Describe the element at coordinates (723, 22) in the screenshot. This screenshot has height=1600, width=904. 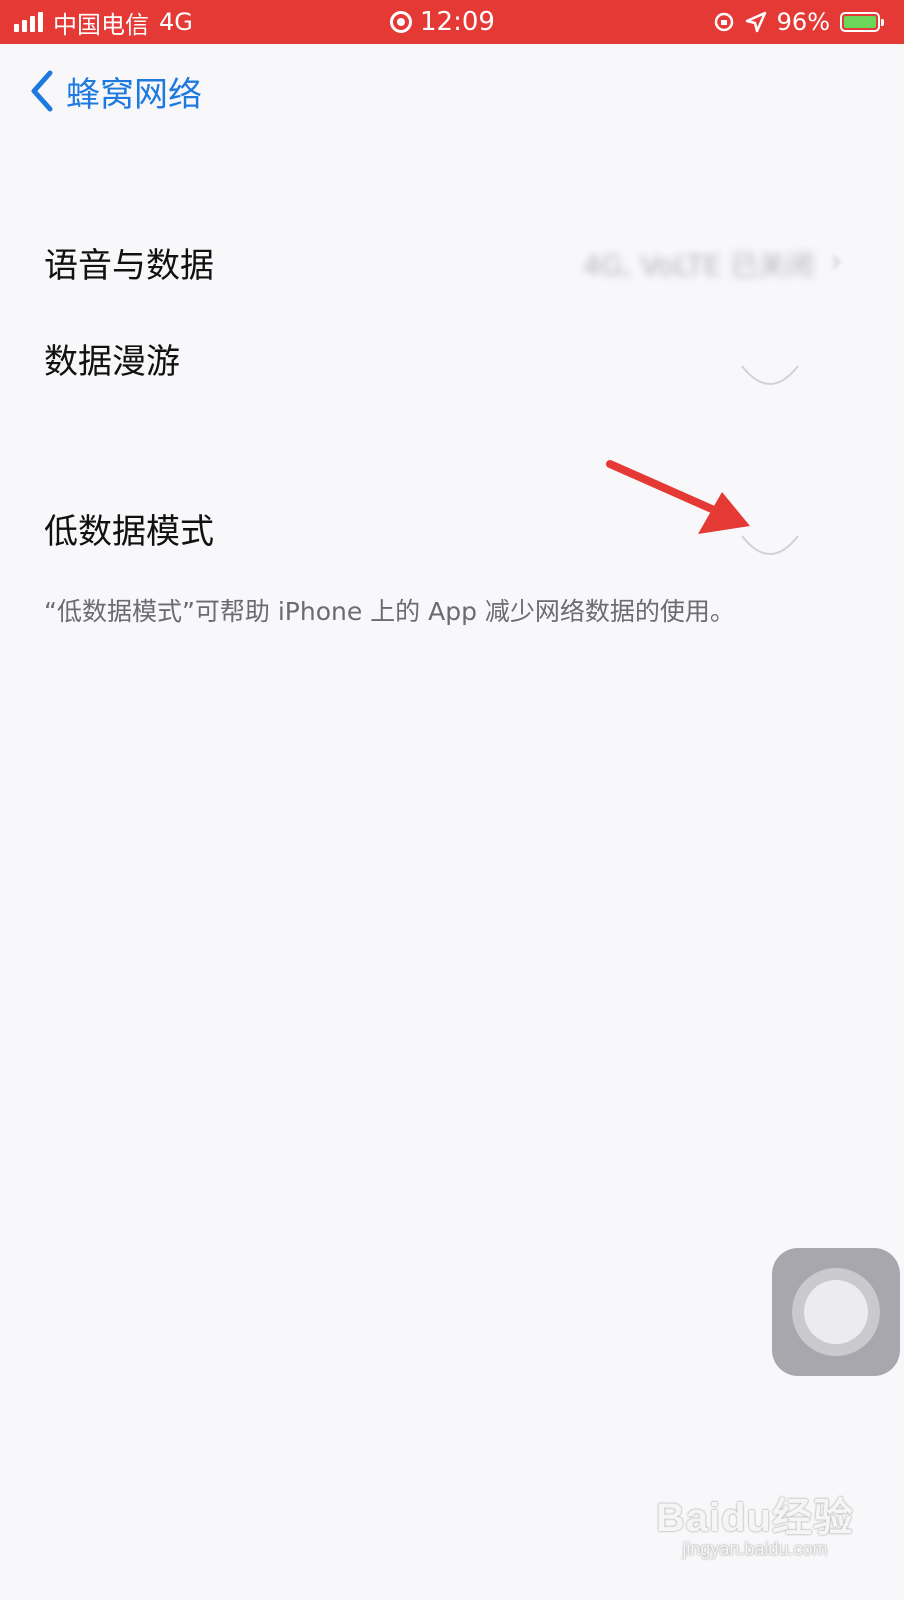
I see `rotation-lock-icon` at that location.